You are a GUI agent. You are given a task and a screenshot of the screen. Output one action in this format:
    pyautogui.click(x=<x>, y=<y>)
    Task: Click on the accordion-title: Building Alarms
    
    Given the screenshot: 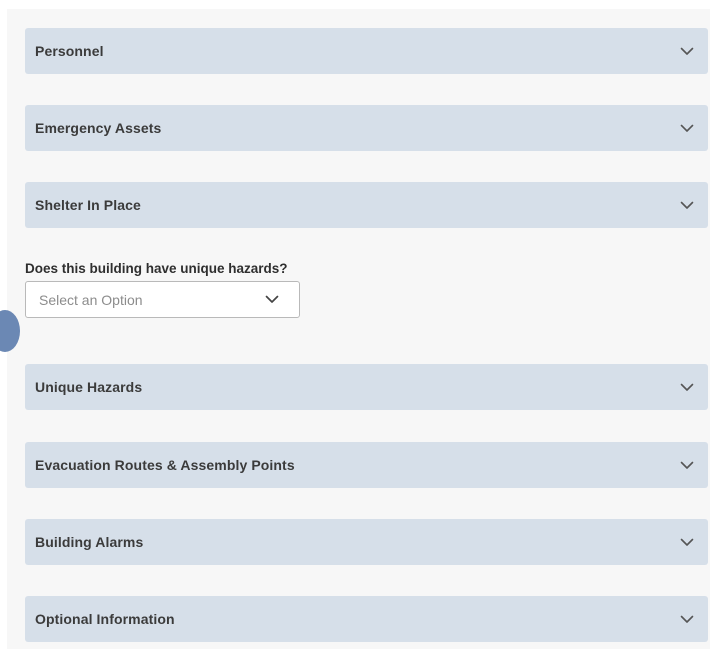 What is the action you would take?
    pyautogui.click(x=89, y=542)
    